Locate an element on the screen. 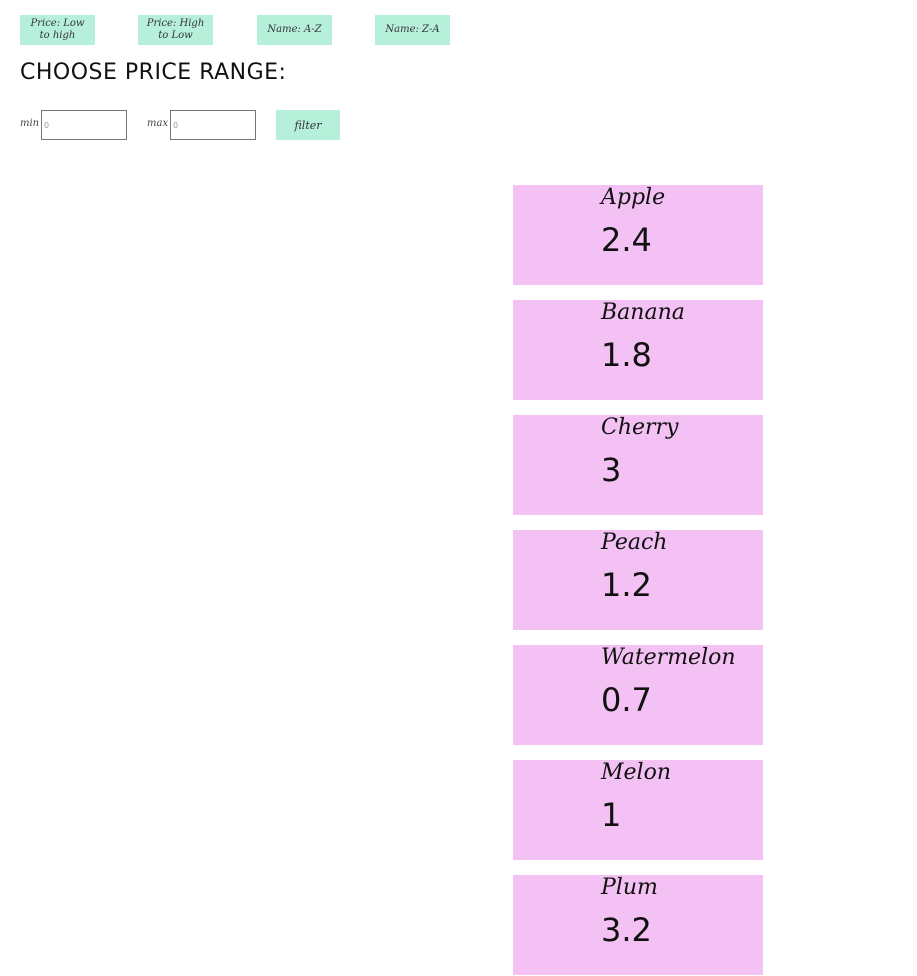 This screenshot has width=917, height=976. product-card: Apple 2.4 is located at coordinates (638, 235).